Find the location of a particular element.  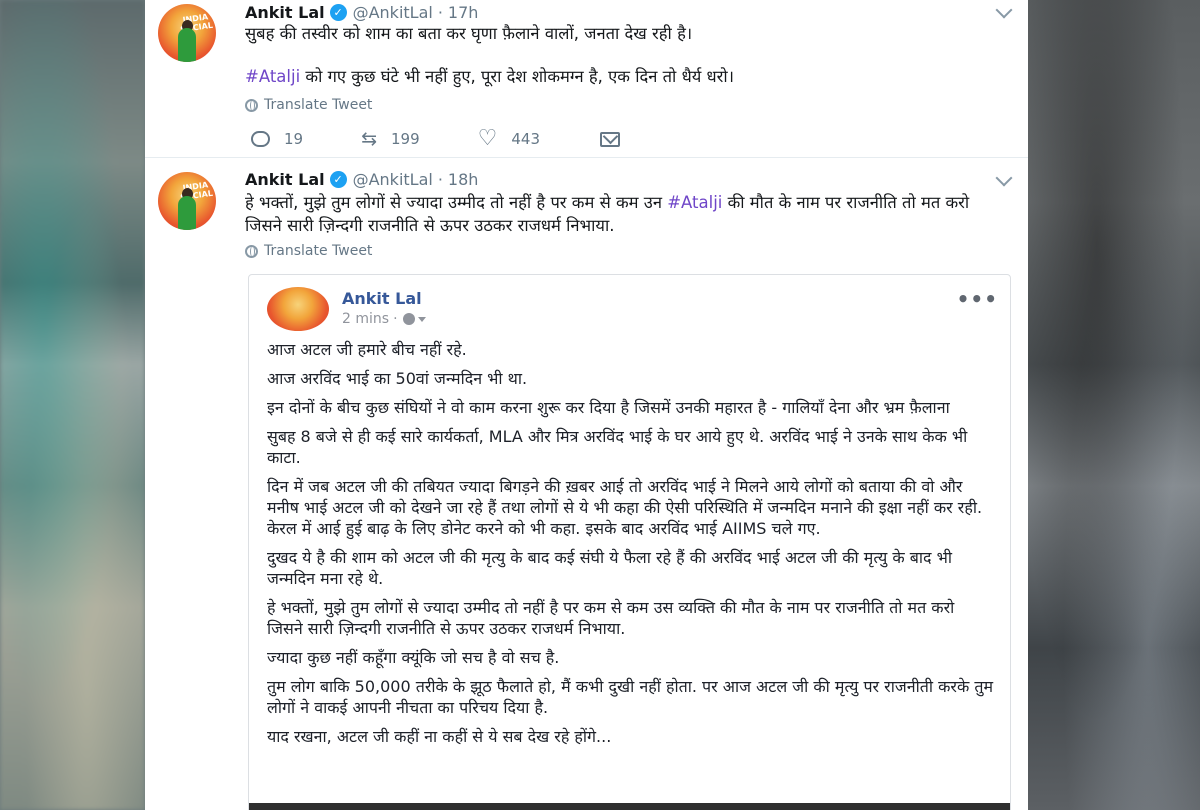

more-options-icon: ••• is located at coordinates (977, 299).